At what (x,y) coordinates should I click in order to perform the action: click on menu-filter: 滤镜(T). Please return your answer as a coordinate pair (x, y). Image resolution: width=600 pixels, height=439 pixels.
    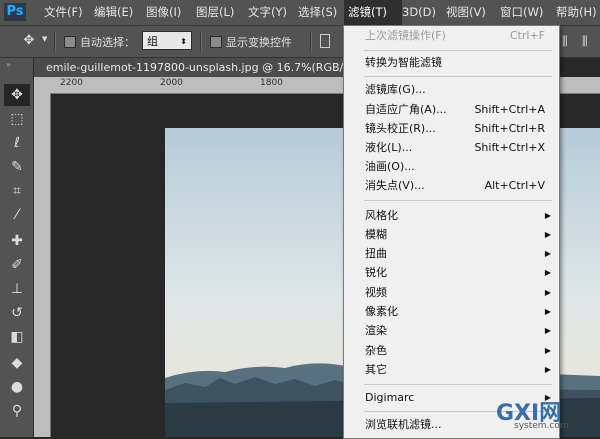
    Looking at the image, I should click on (373, 12).